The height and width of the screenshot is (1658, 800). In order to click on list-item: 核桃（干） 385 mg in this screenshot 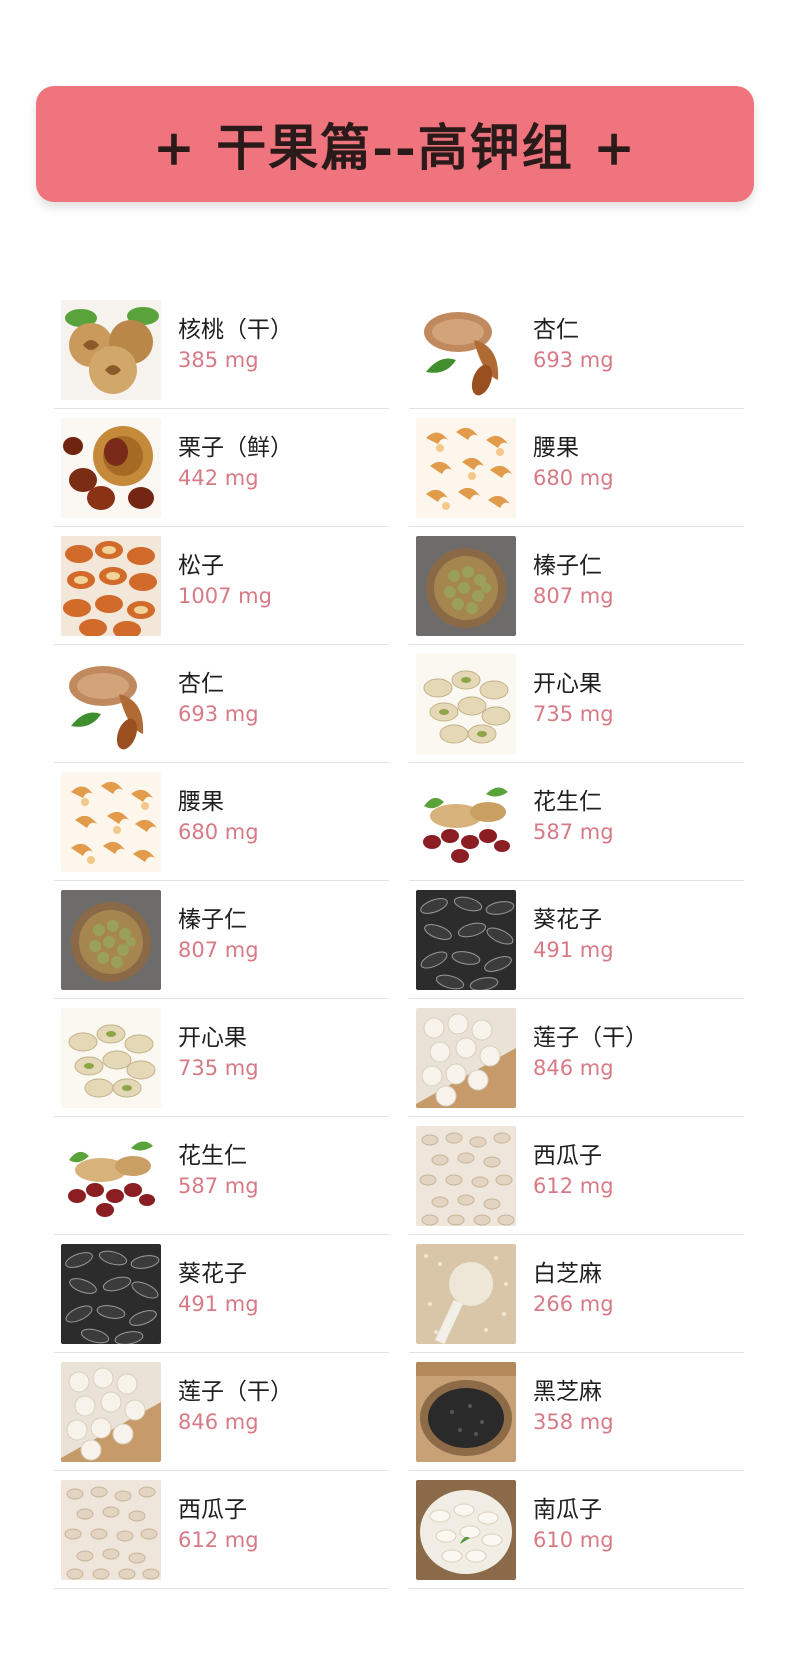, I will do `click(221, 350)`.